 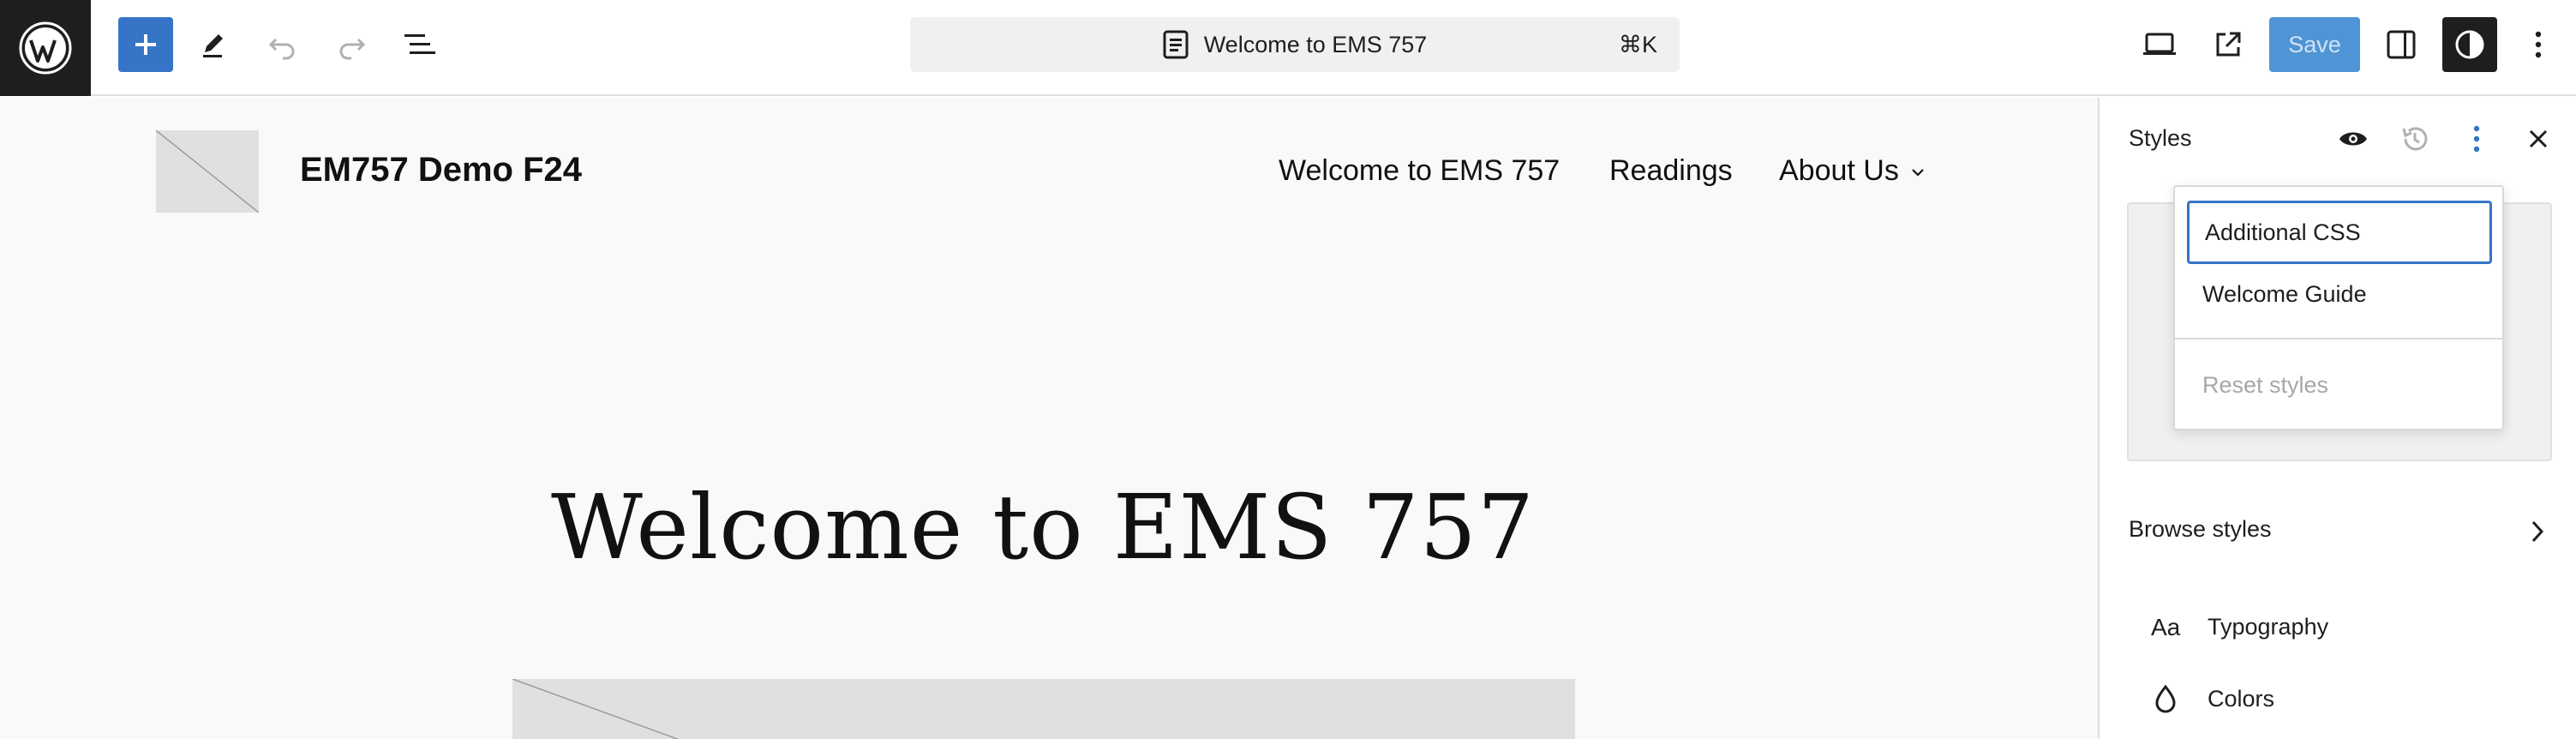 I want to click on undo-button, so click(x=282, y=44).